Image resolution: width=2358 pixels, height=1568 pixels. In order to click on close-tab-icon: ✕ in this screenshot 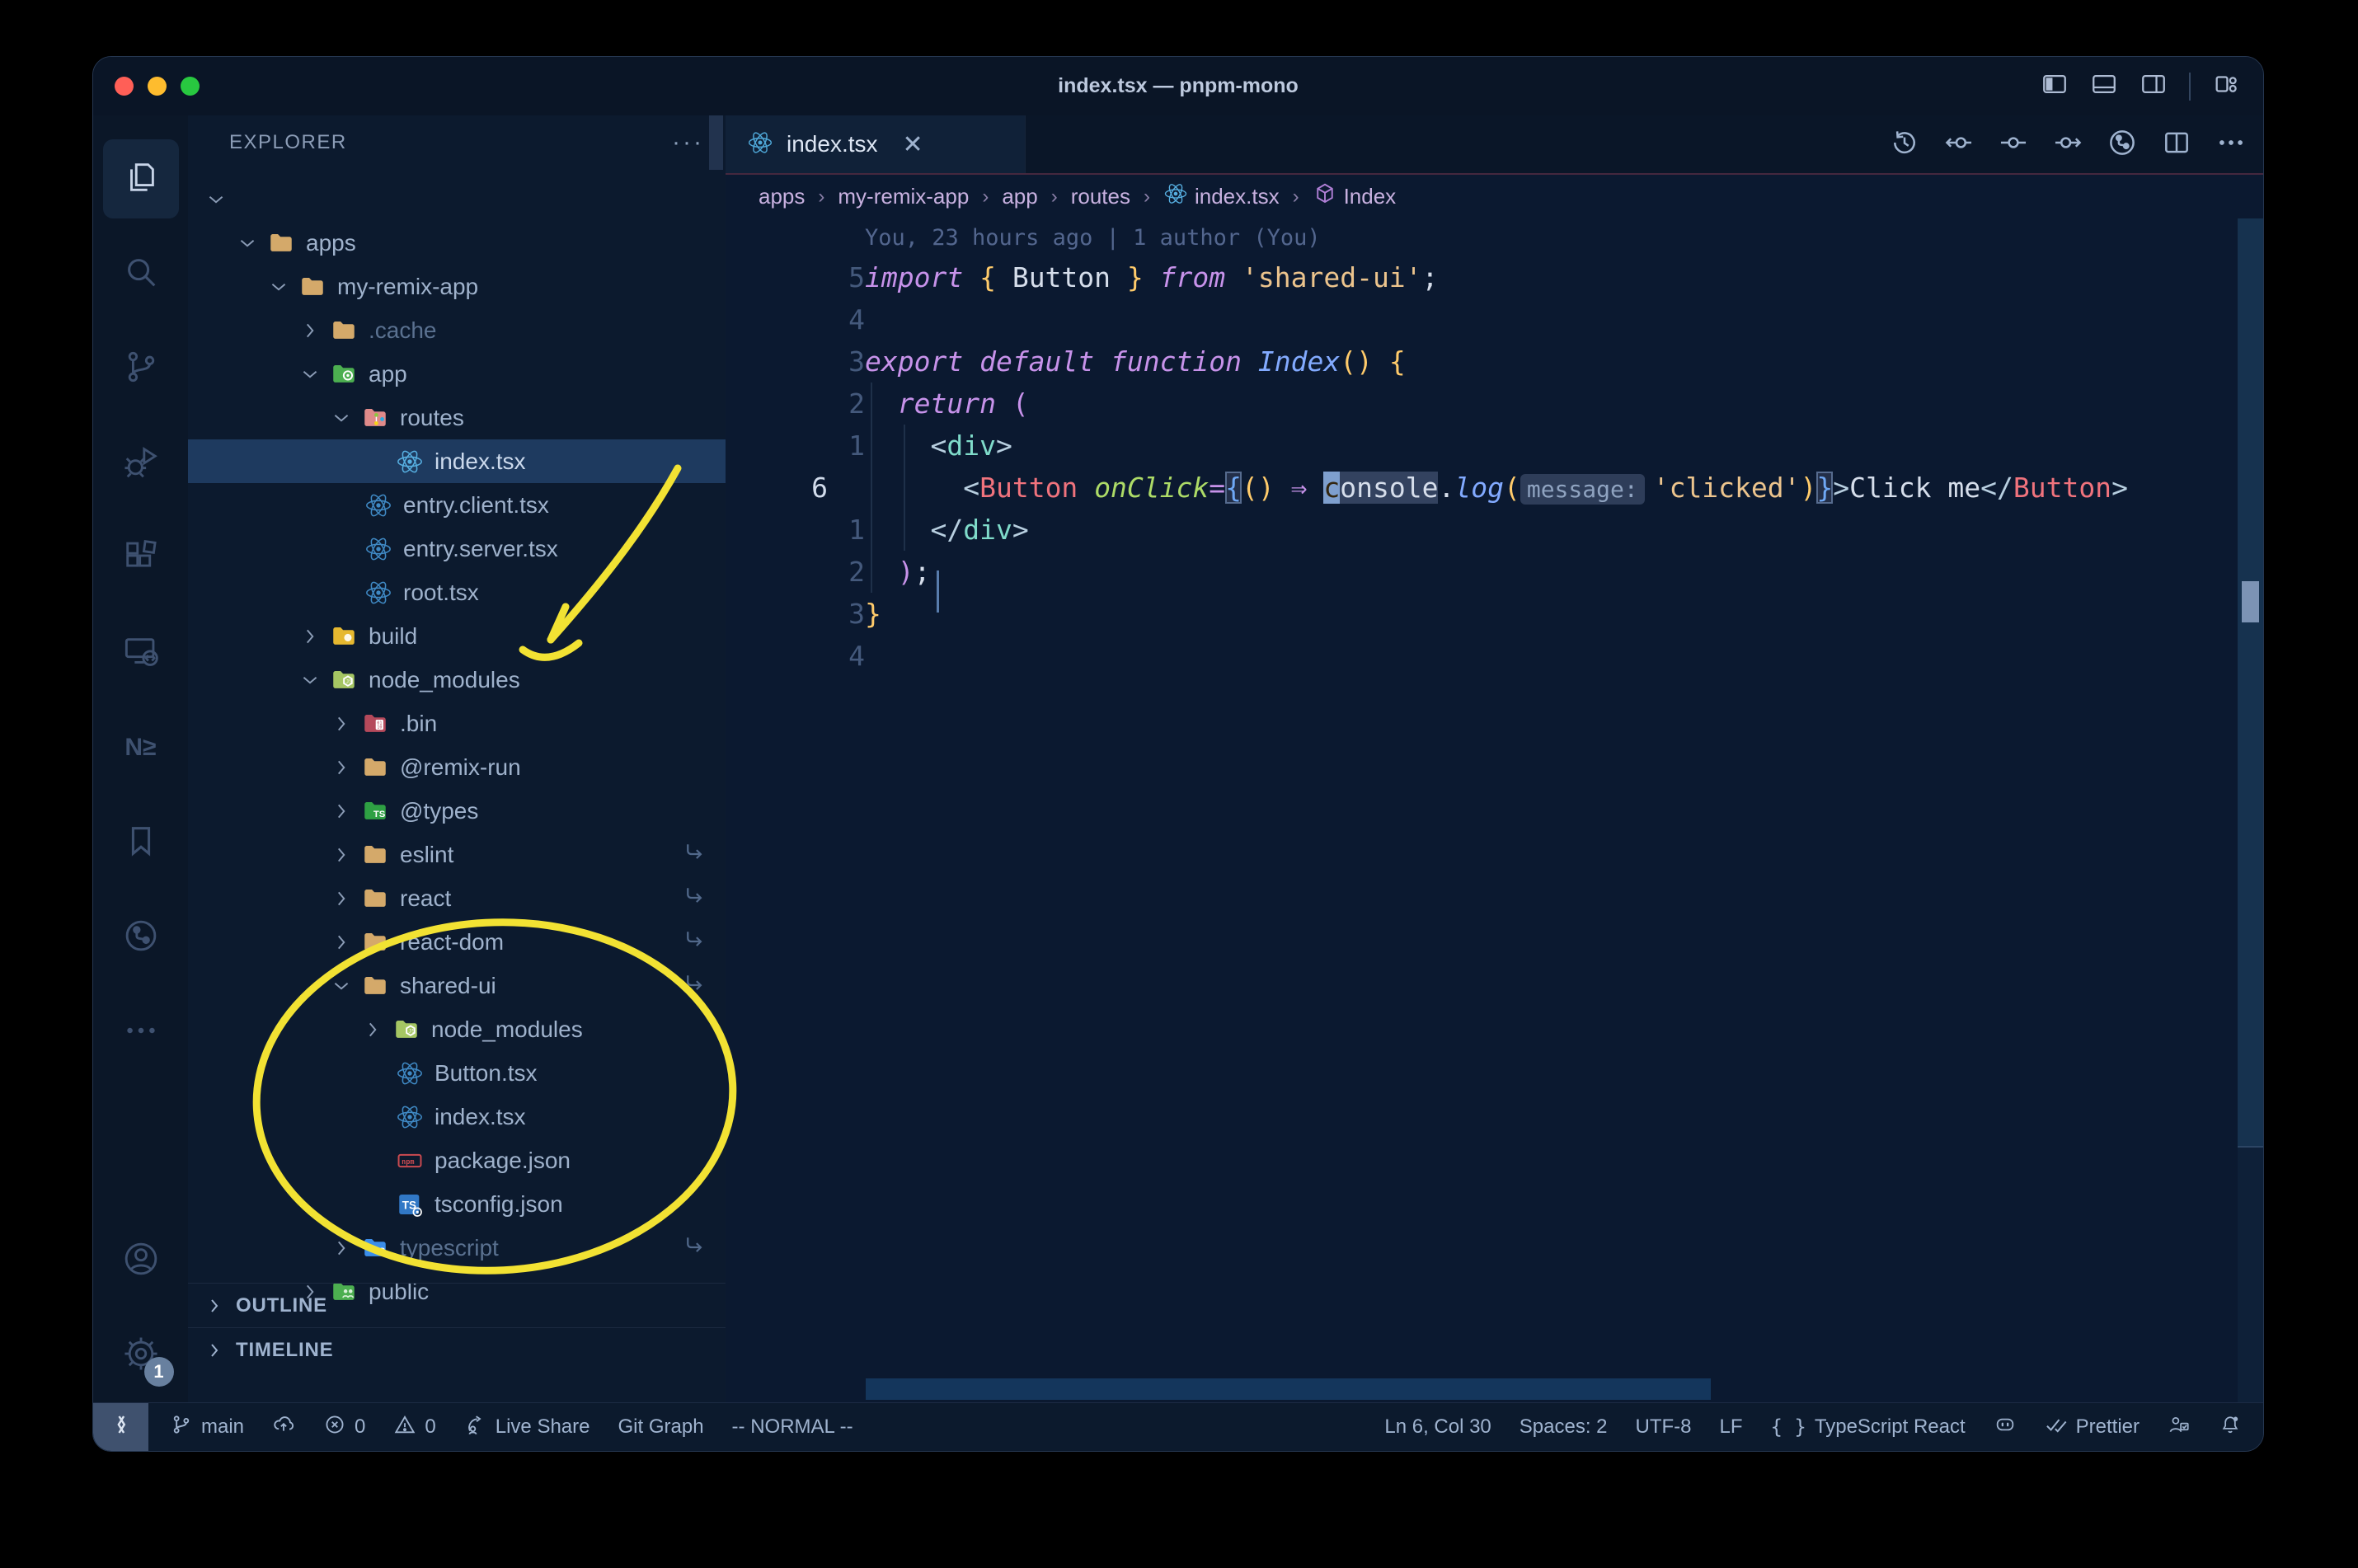, I will do `click(913, 144)`.